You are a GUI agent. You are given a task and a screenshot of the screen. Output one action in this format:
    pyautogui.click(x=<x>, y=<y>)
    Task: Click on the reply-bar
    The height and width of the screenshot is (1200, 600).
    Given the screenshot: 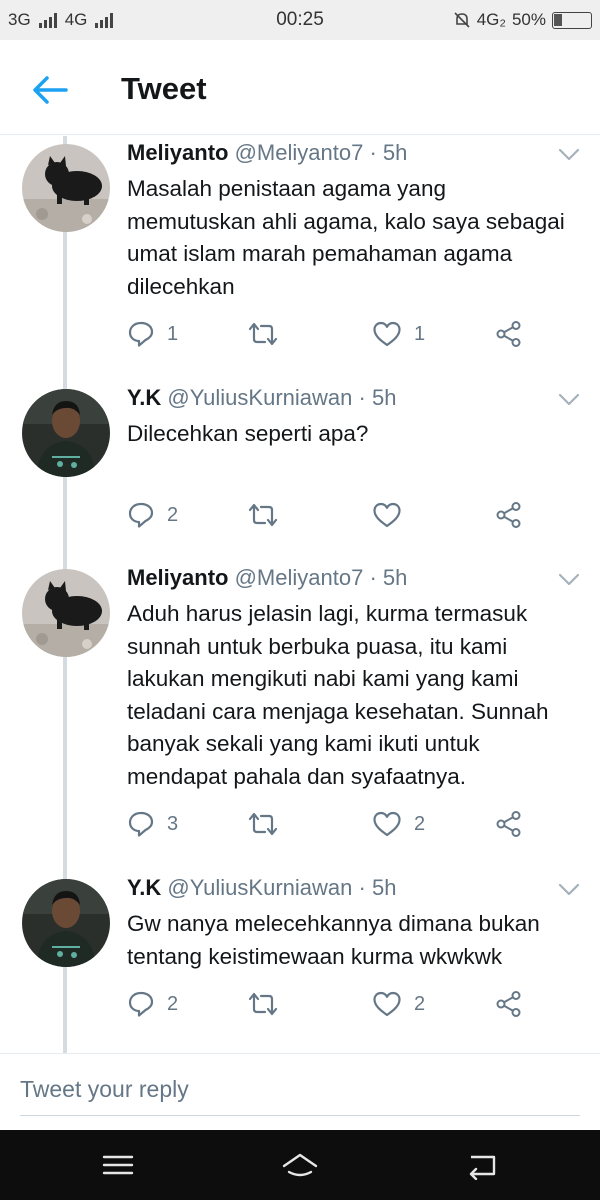 What is the action you would take?
    pyautogui.click(x=300, y=1091)
    